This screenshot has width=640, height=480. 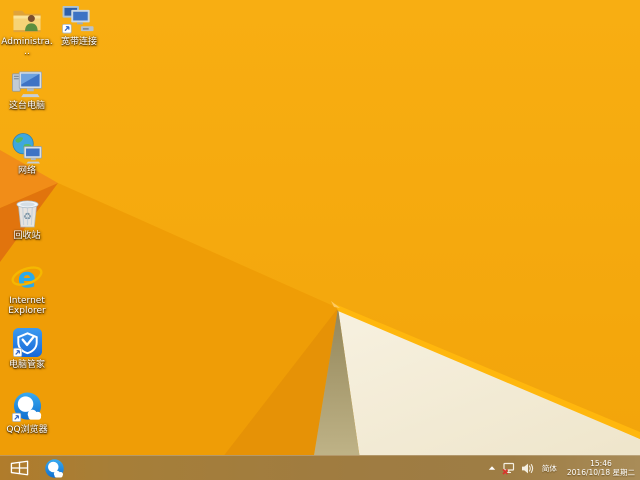 I want to click on desktop-icon-broadband-connection: 宽带连接, so click(x=79, y=25).